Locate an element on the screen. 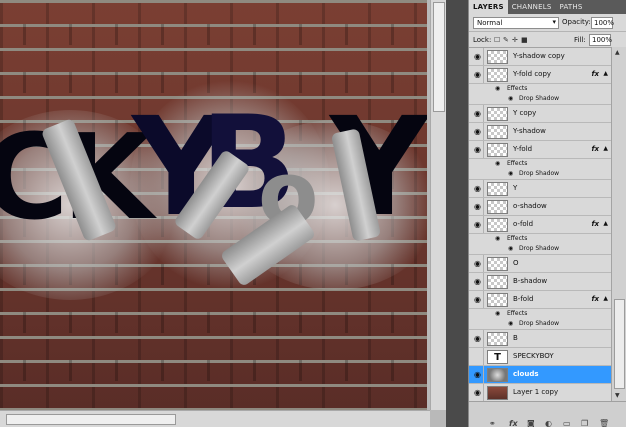 The width and height of the screenshot is (626, 427). scroll-up-icon: ▲ is located at coordinates (617, 52).